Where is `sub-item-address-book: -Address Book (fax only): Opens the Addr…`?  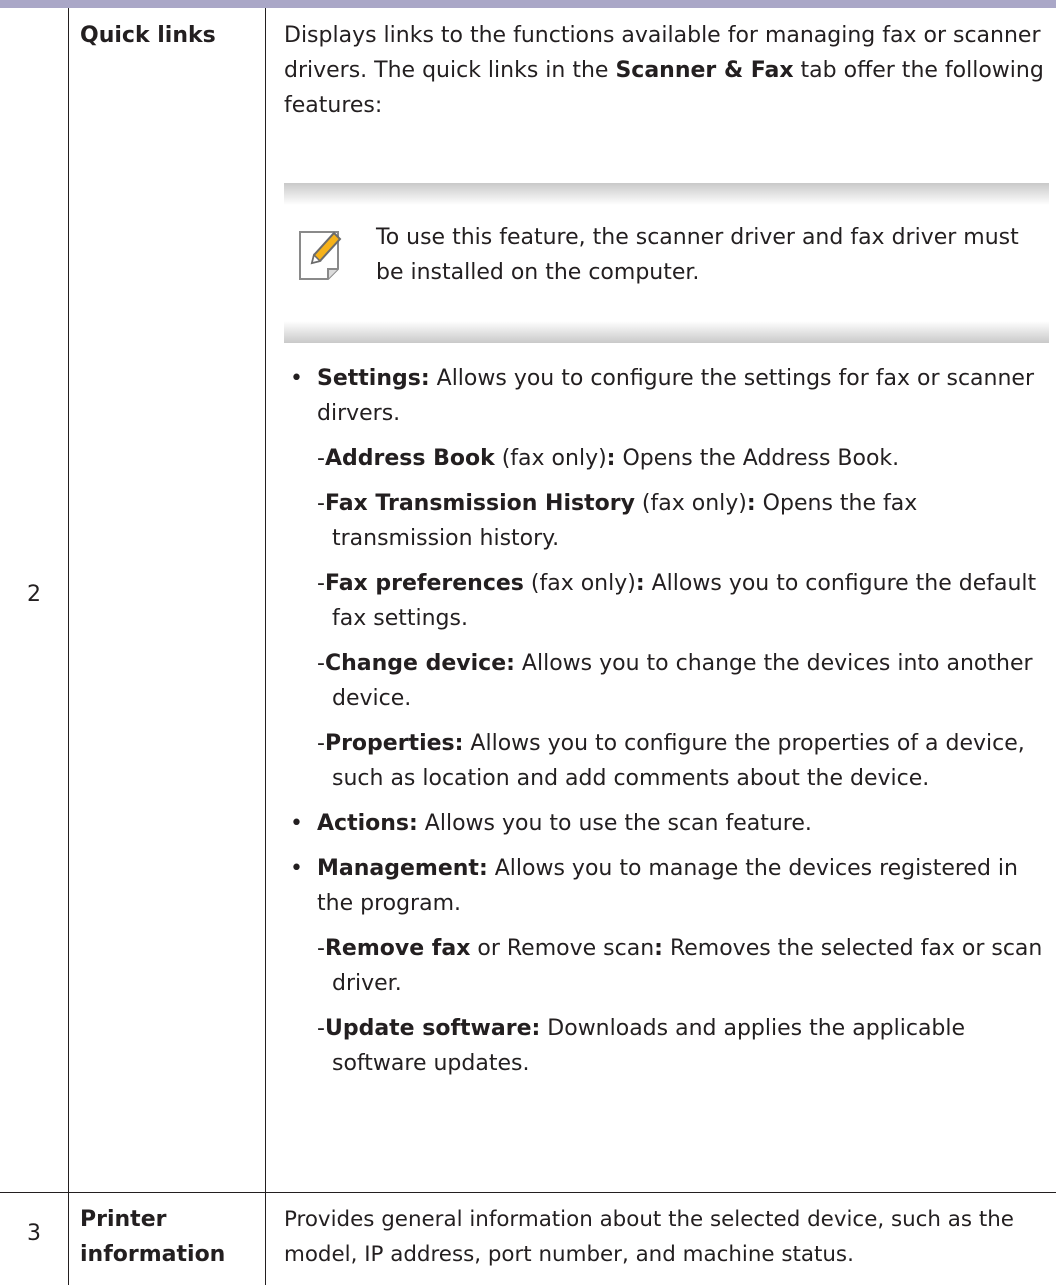
sub-item-address-book: -Address Book (fax only): Opens the Addr… is located at coordinates (666, 458).